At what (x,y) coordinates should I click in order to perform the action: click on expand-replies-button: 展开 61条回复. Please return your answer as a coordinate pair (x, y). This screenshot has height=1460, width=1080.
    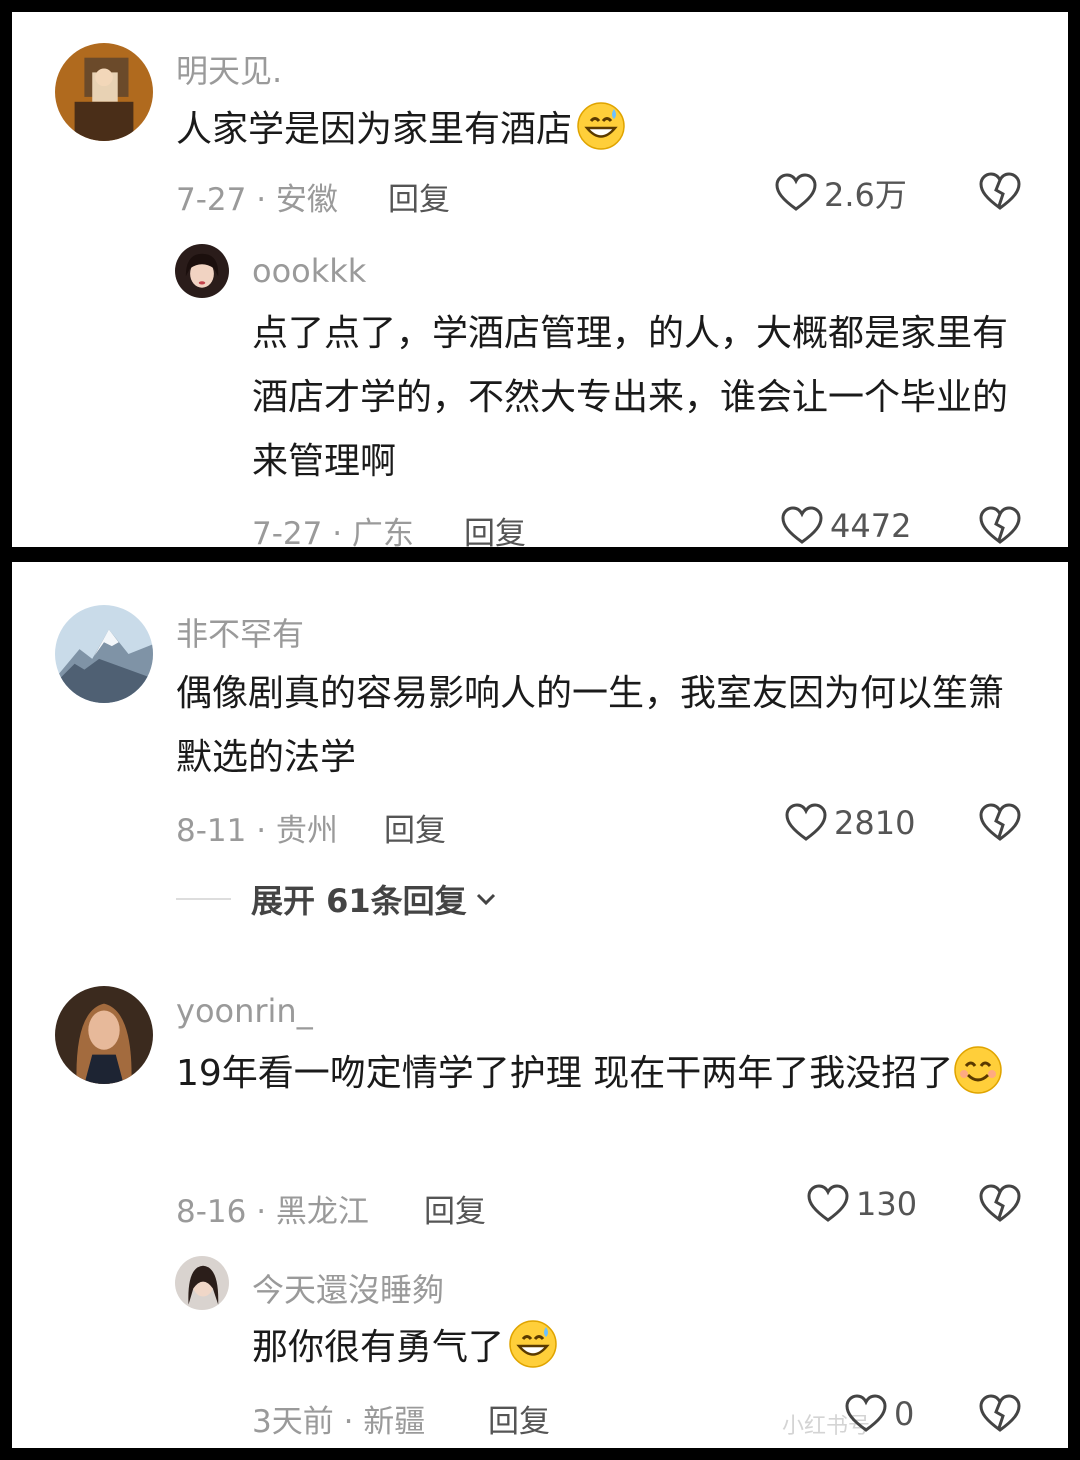
    Looking at the image, I should click on (337, 899).